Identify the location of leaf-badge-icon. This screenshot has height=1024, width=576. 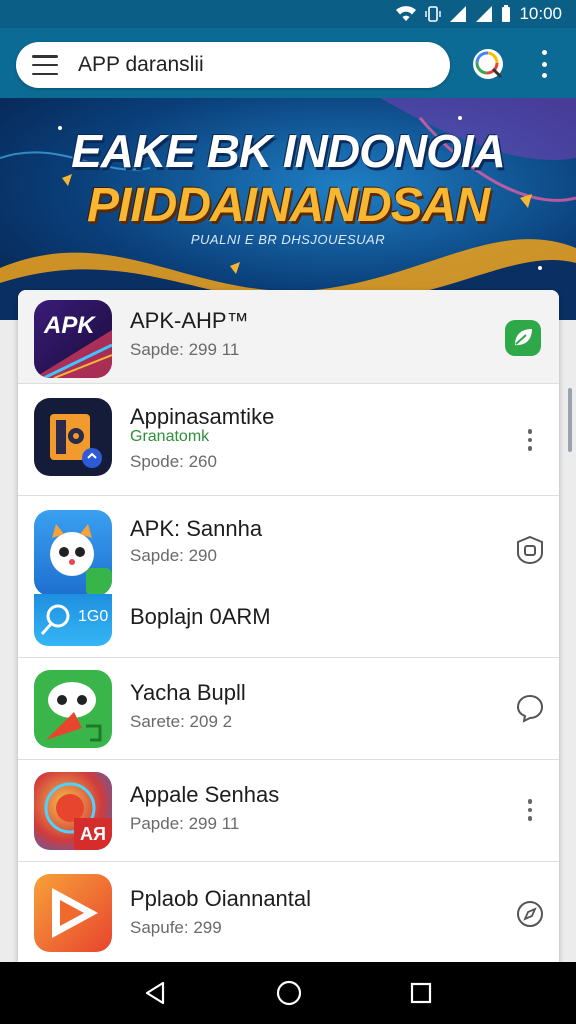
(523, 338).